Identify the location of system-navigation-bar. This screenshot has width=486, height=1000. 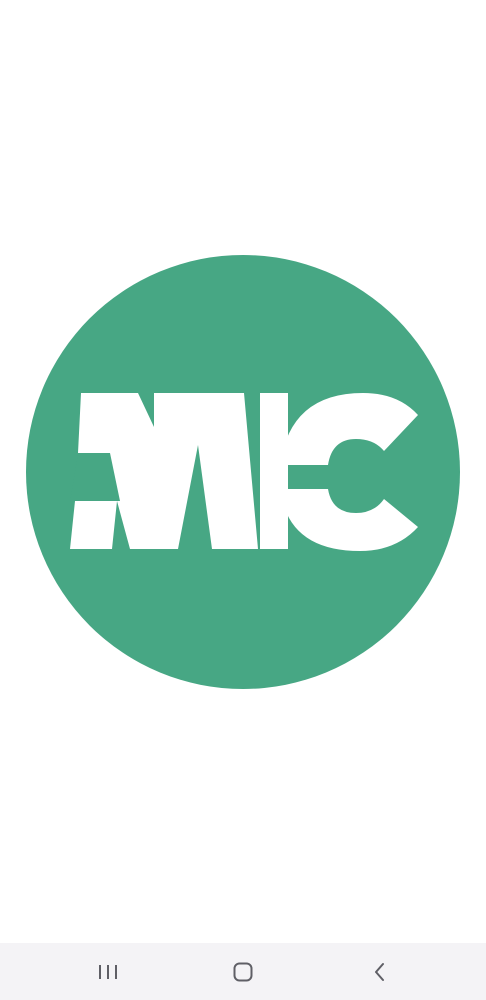
(243, 971).